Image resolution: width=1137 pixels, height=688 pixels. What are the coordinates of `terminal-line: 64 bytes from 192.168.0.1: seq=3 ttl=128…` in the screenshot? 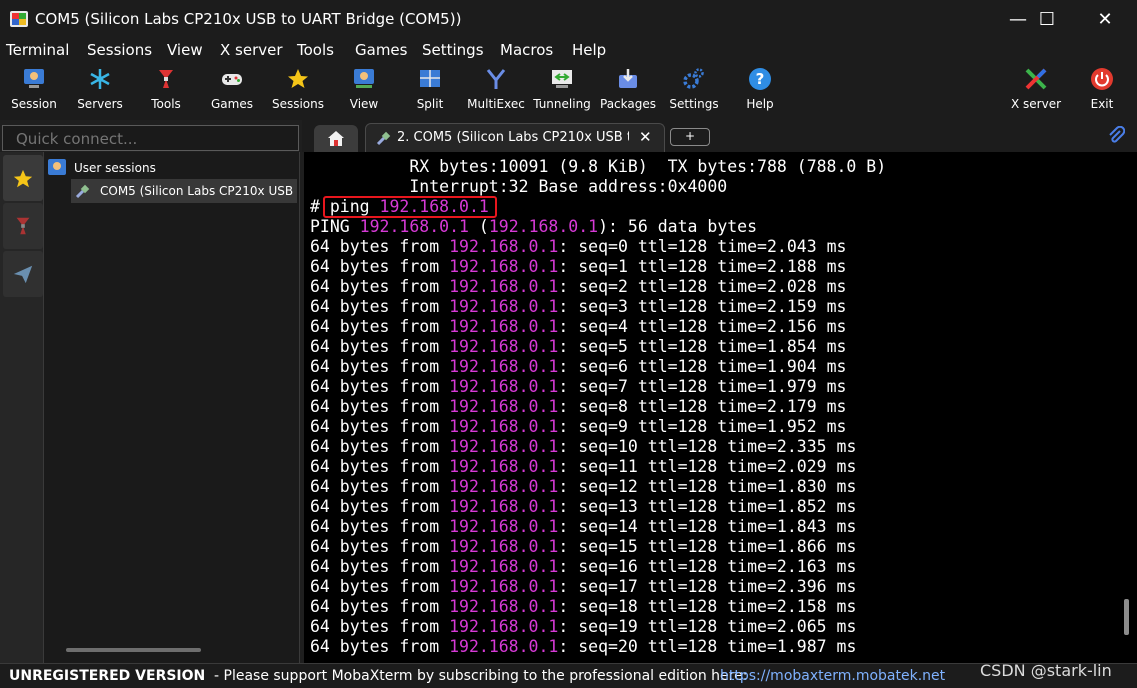 It's located at (598, 307).